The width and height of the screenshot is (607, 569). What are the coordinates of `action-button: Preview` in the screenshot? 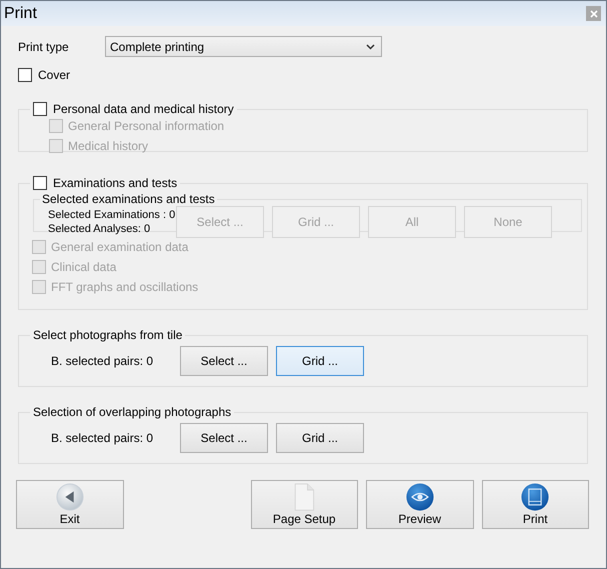 It's located at (420, 504).